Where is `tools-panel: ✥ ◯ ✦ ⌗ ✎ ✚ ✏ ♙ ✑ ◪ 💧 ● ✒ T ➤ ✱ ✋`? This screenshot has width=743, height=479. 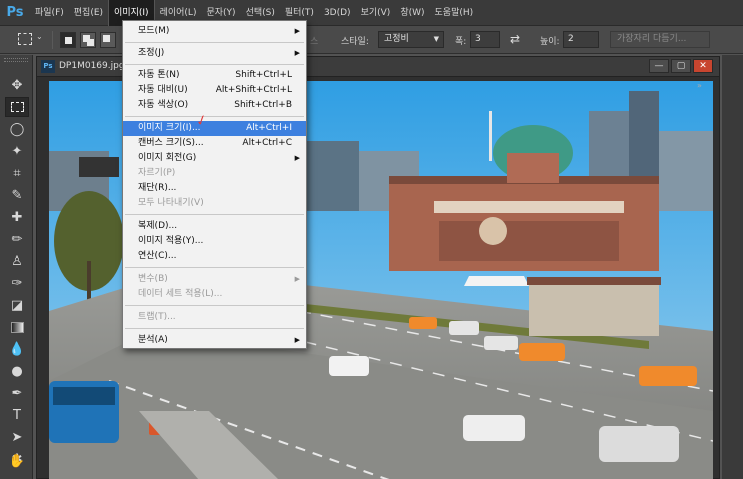 tools-panel: ✥ ◯ ✦ ⌗ ✎ ✚ ✏ ♙ ✑ ◪ 💧 ● ✒ T ➤ ✱ ✋ is located at coordinates (16, 267).